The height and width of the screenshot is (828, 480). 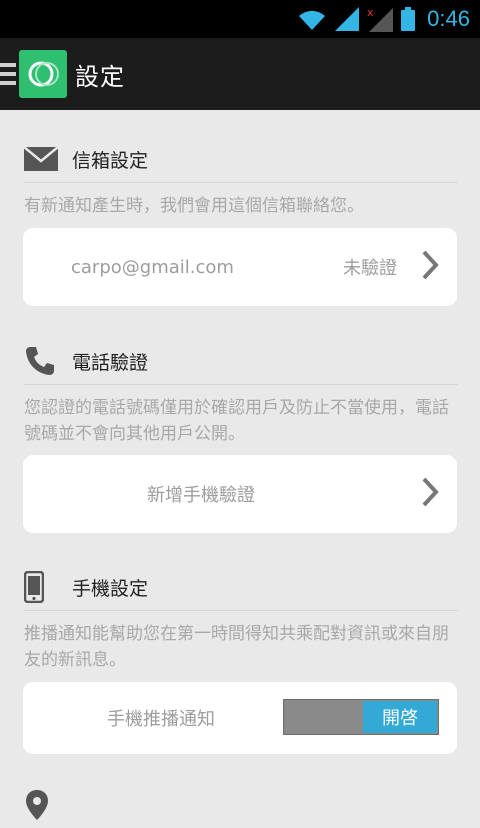 I want to click on signal-icon, so click(x=347, y=19).